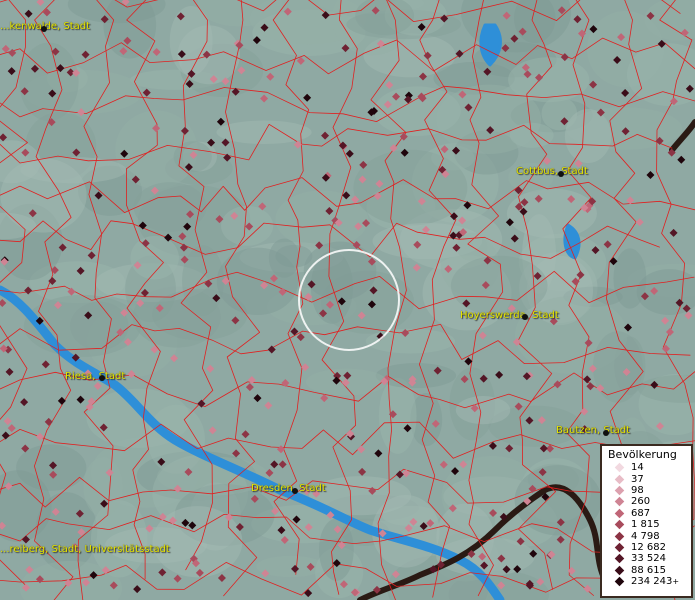 This screenshot has height=600, width=695. Describe the element at coordinates (642, 454) in the screenshot. I see `legend-title: Bevölkerung` at that location.